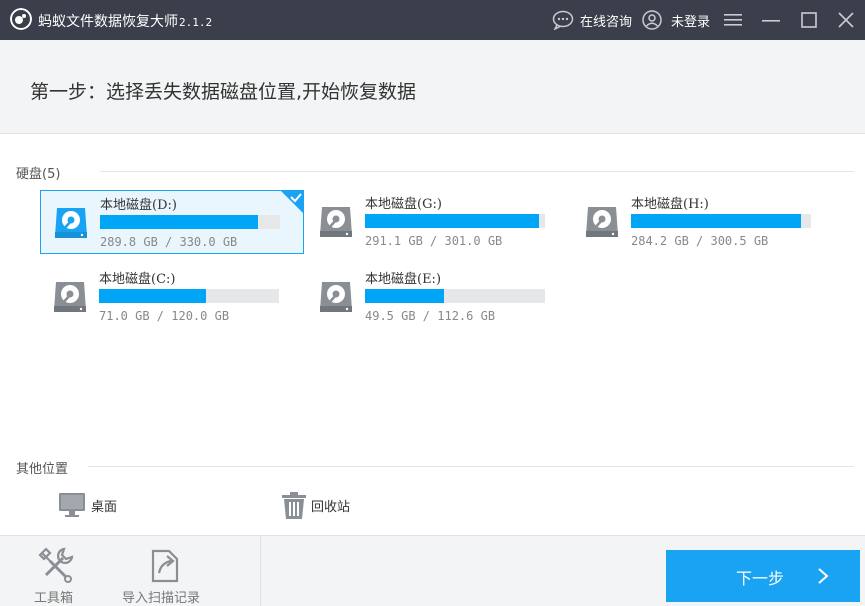 Image resolution: width=865 pixels, height=606 pixels. I want to click on maximize-icon, so click(809, 20).